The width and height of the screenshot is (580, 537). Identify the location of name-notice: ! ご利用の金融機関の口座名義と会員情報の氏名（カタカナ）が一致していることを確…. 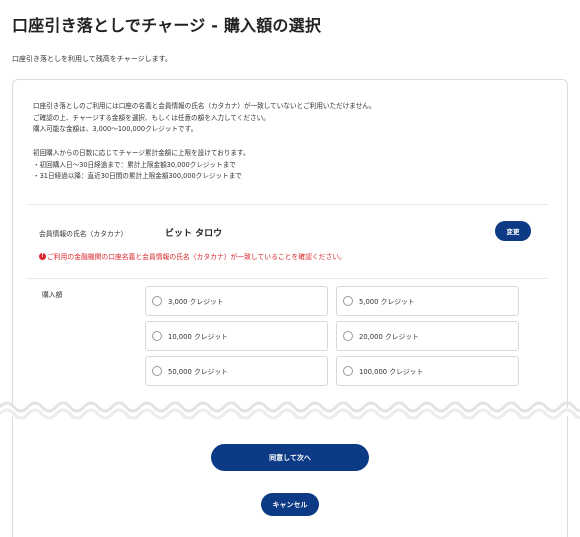
(192, 256).